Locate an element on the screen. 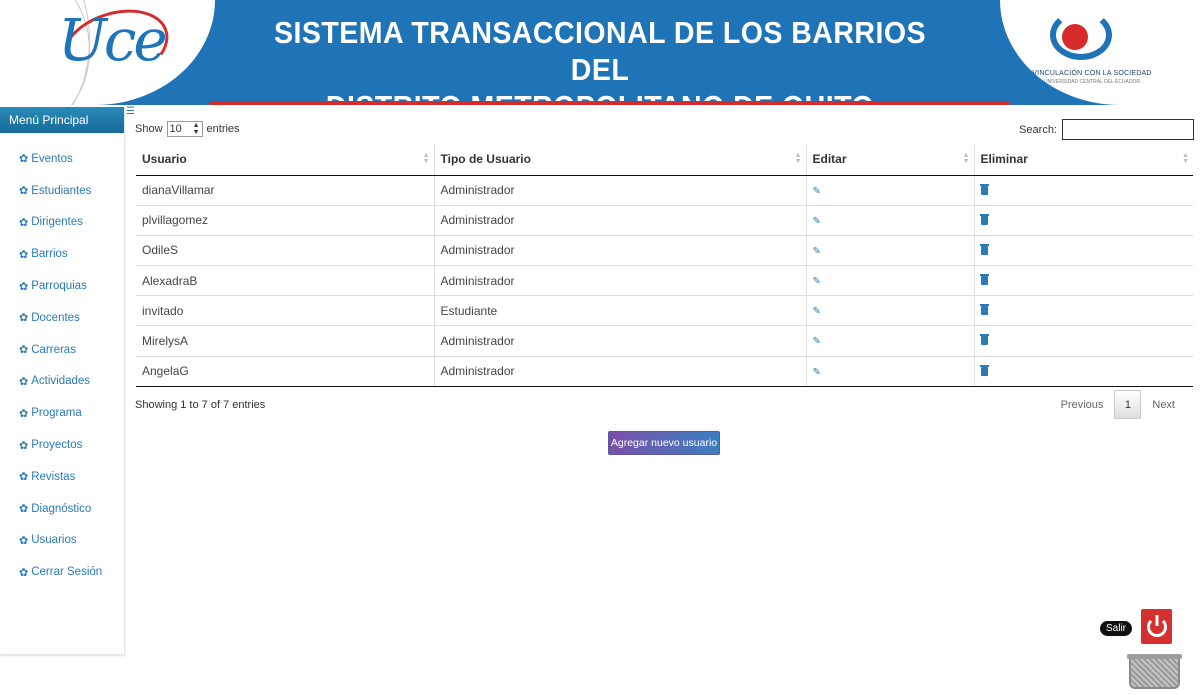 The width and height of the screenshot is (1200, 695). sidebar-item-label: Parroquias is located at coordinates (59, 286).